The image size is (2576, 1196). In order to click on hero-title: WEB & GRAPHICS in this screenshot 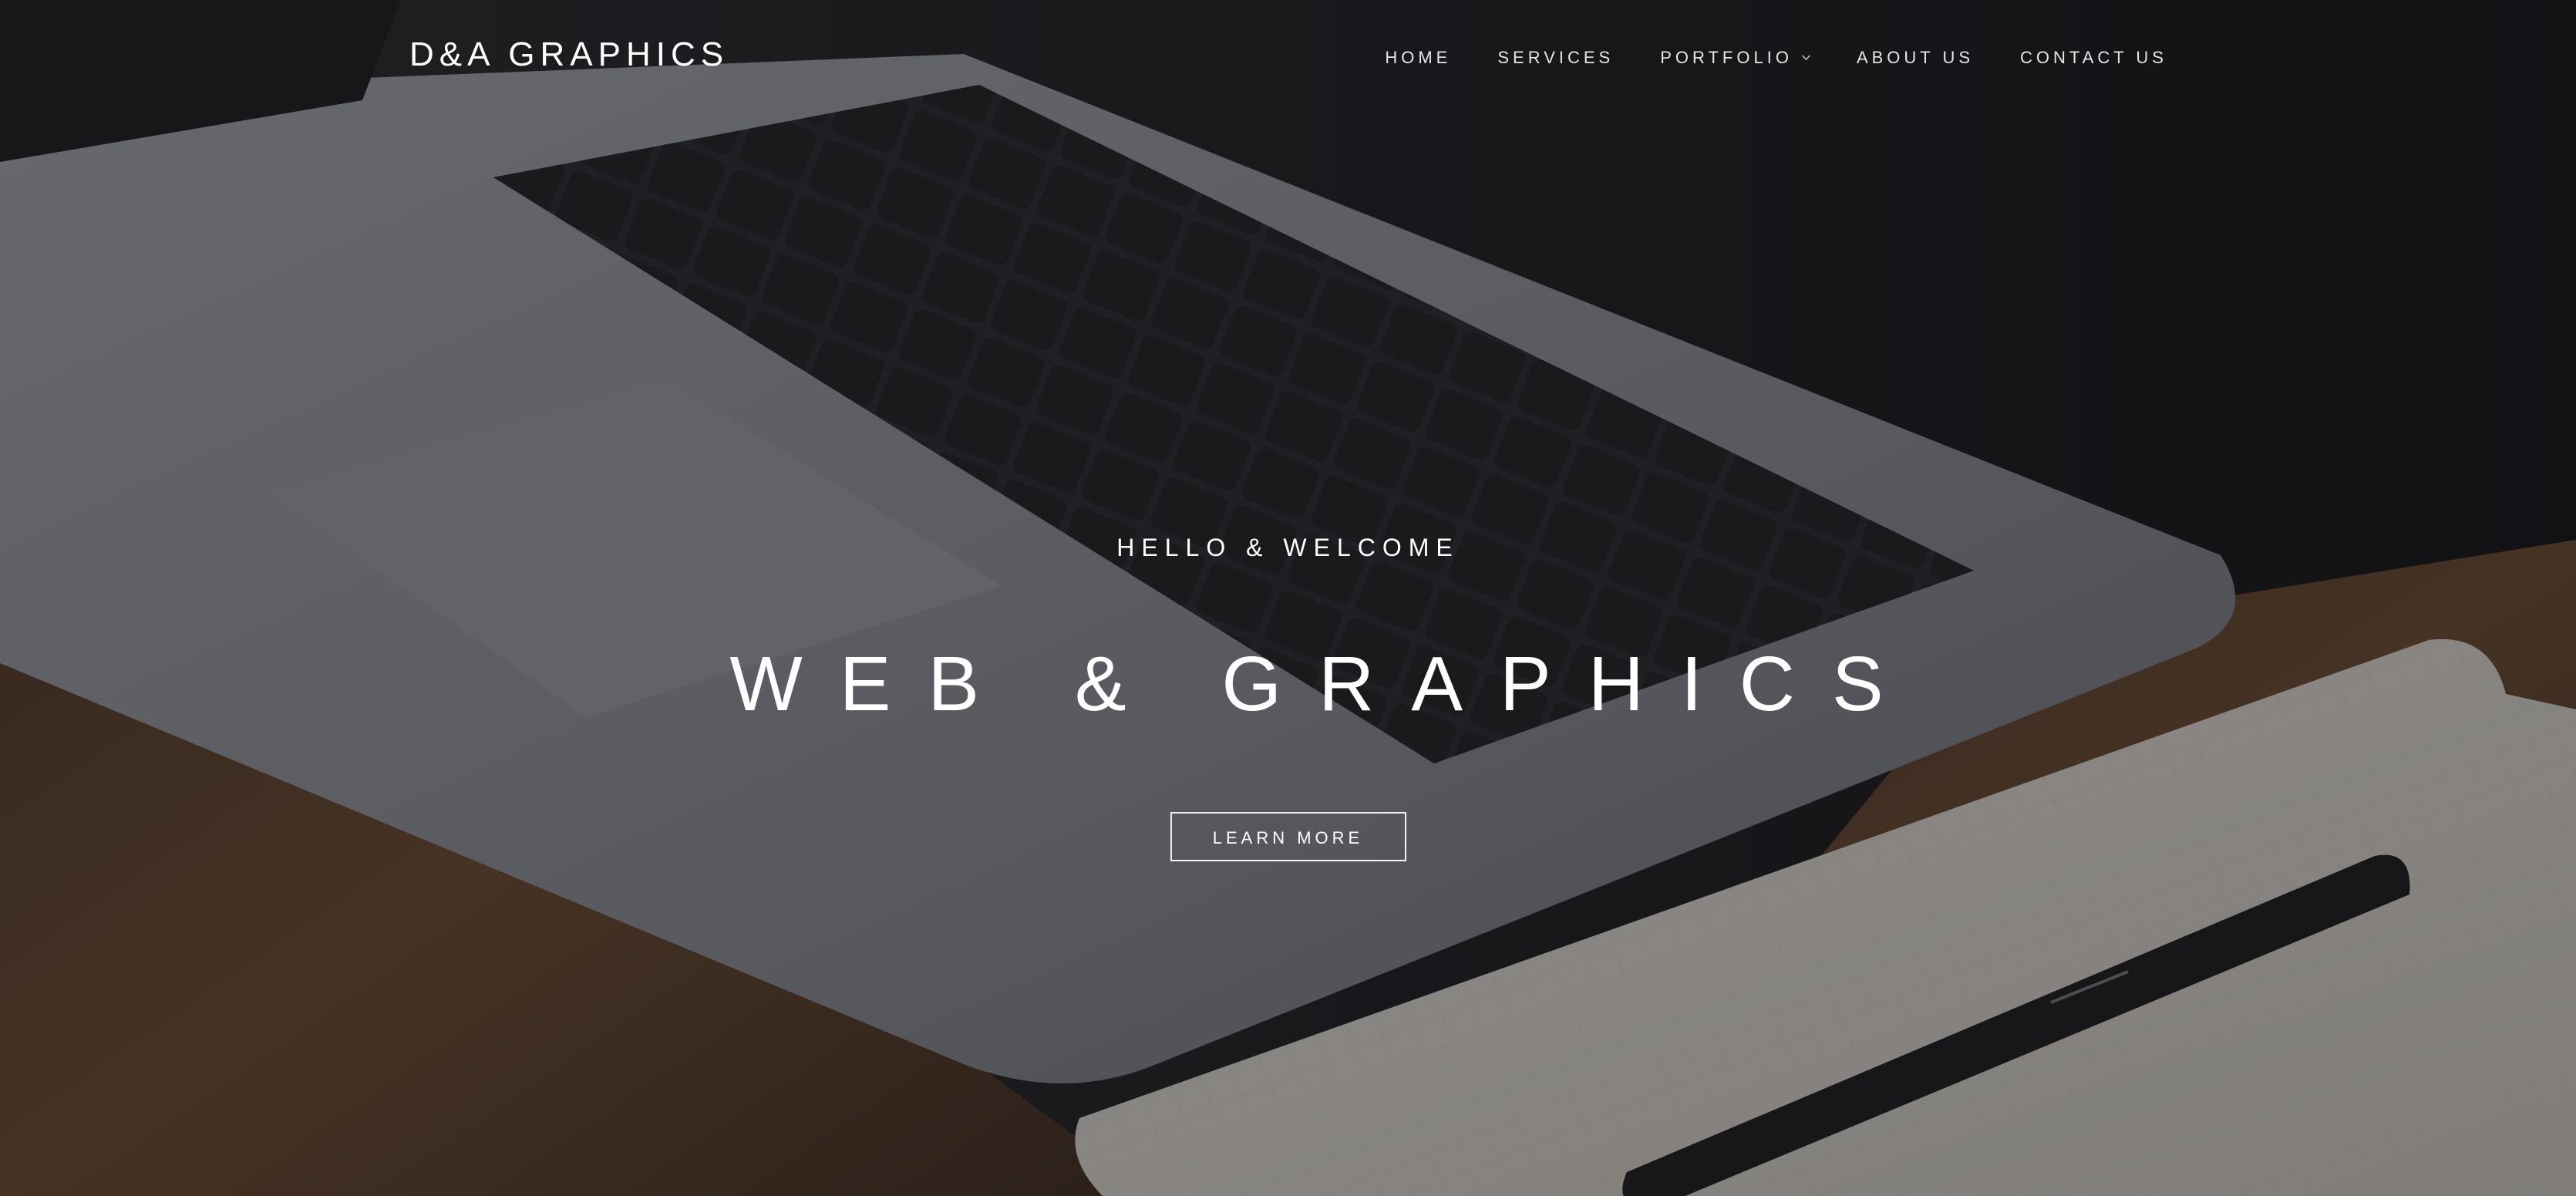, I will do `click(1325, 684)`.